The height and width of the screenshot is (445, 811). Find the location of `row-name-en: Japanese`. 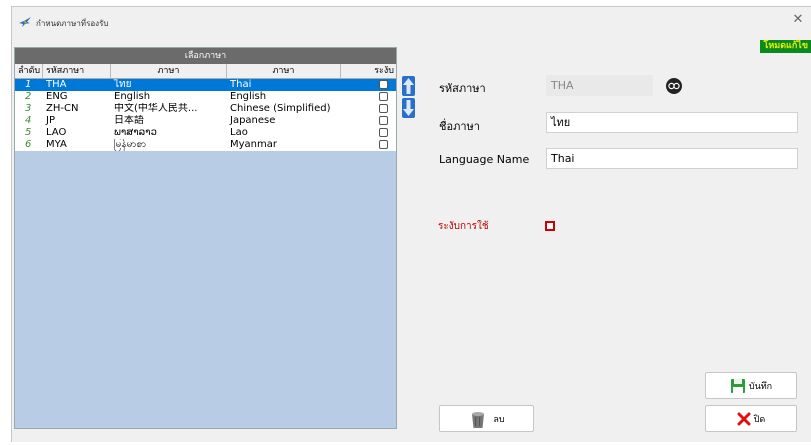

row-name-en: Japanese is located at coordinates (253, 120).